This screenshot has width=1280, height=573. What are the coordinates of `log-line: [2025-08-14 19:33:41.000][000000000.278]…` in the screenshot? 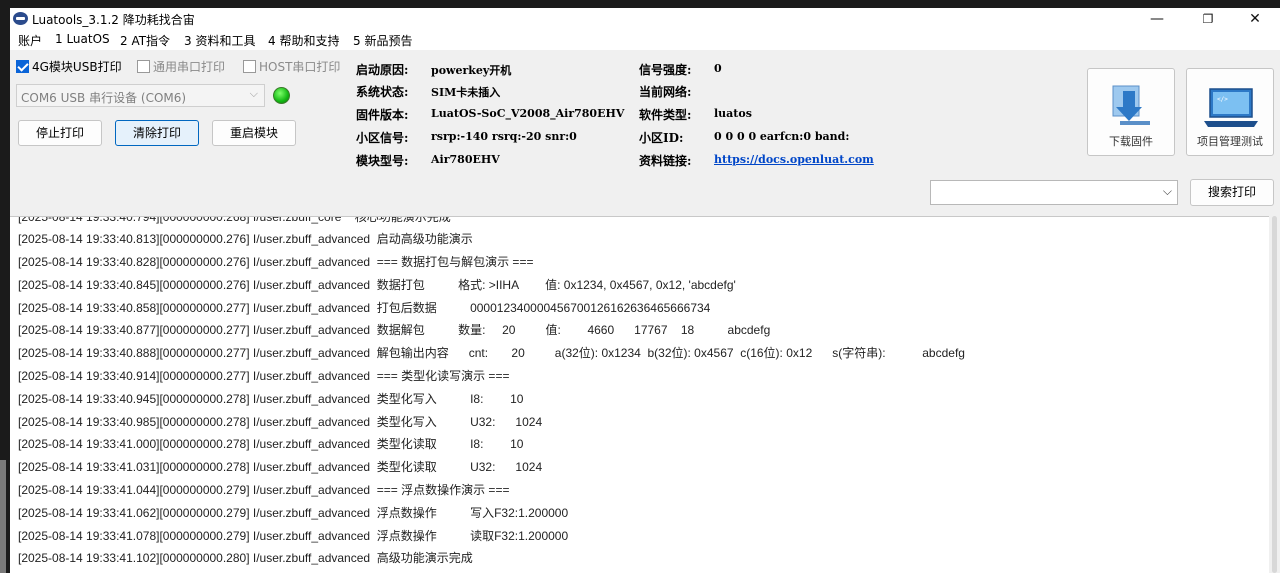 It's located at (271, 444).